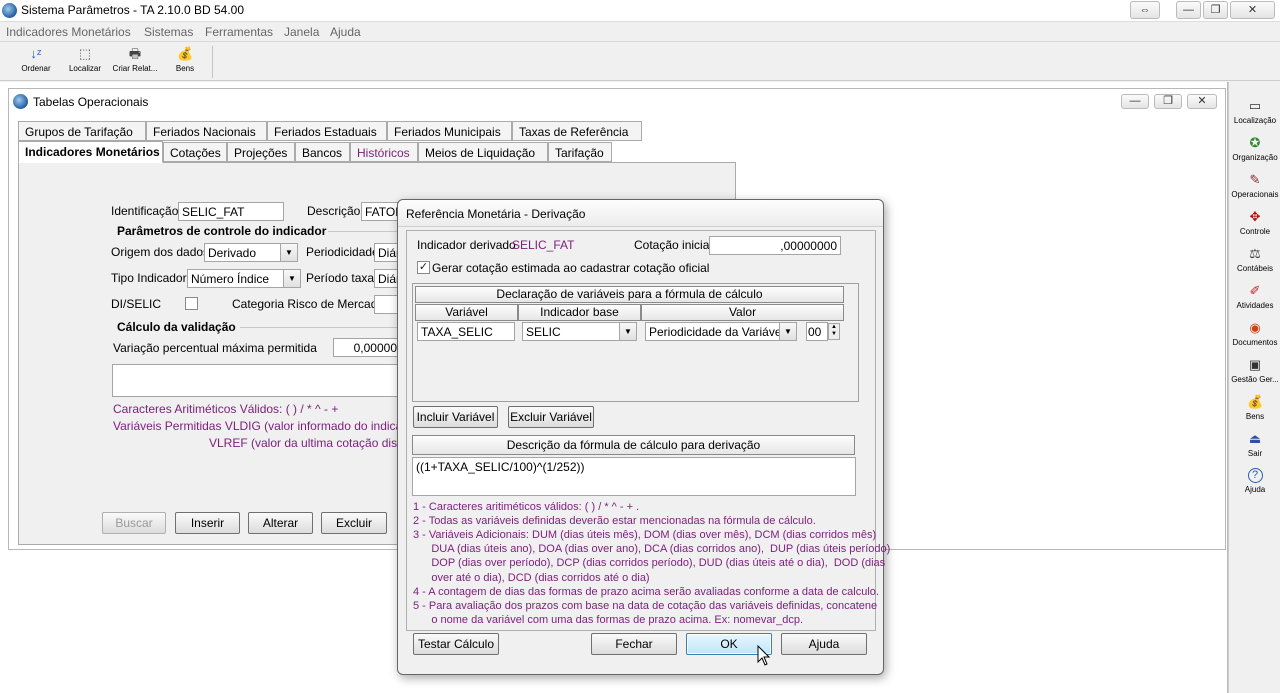 This screenshot has width=1280, height=693. What do you see at coordinates (1254, 115) in the screenshot?
I see `sidebar-localizacao: ▭ Localização` at bounding box center [1254, 115].